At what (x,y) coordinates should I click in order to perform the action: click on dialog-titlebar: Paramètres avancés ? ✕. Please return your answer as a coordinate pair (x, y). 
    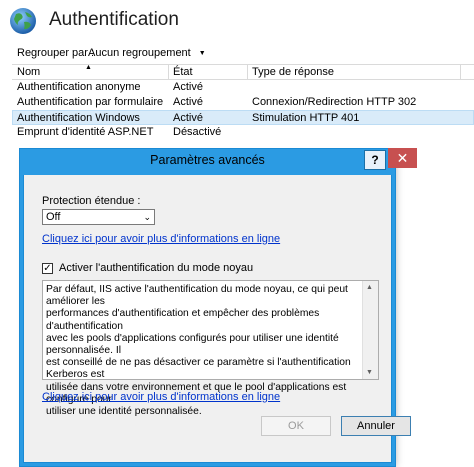
    Looking at the image, I should click on (218, 161).